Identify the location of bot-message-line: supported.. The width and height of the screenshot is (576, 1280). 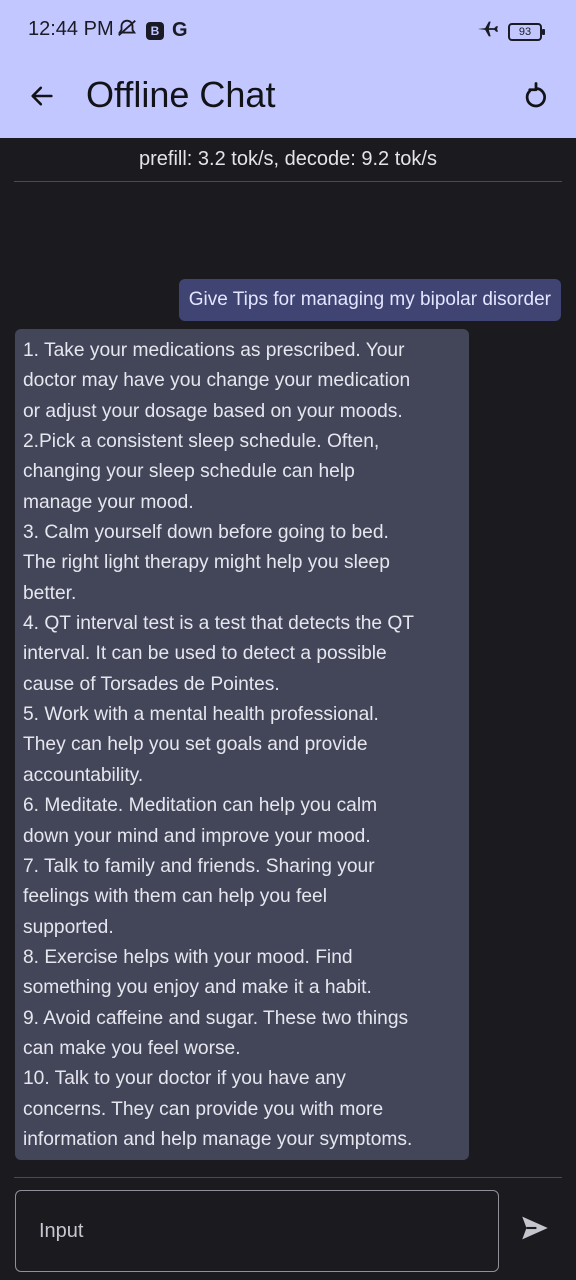
(68, 927).